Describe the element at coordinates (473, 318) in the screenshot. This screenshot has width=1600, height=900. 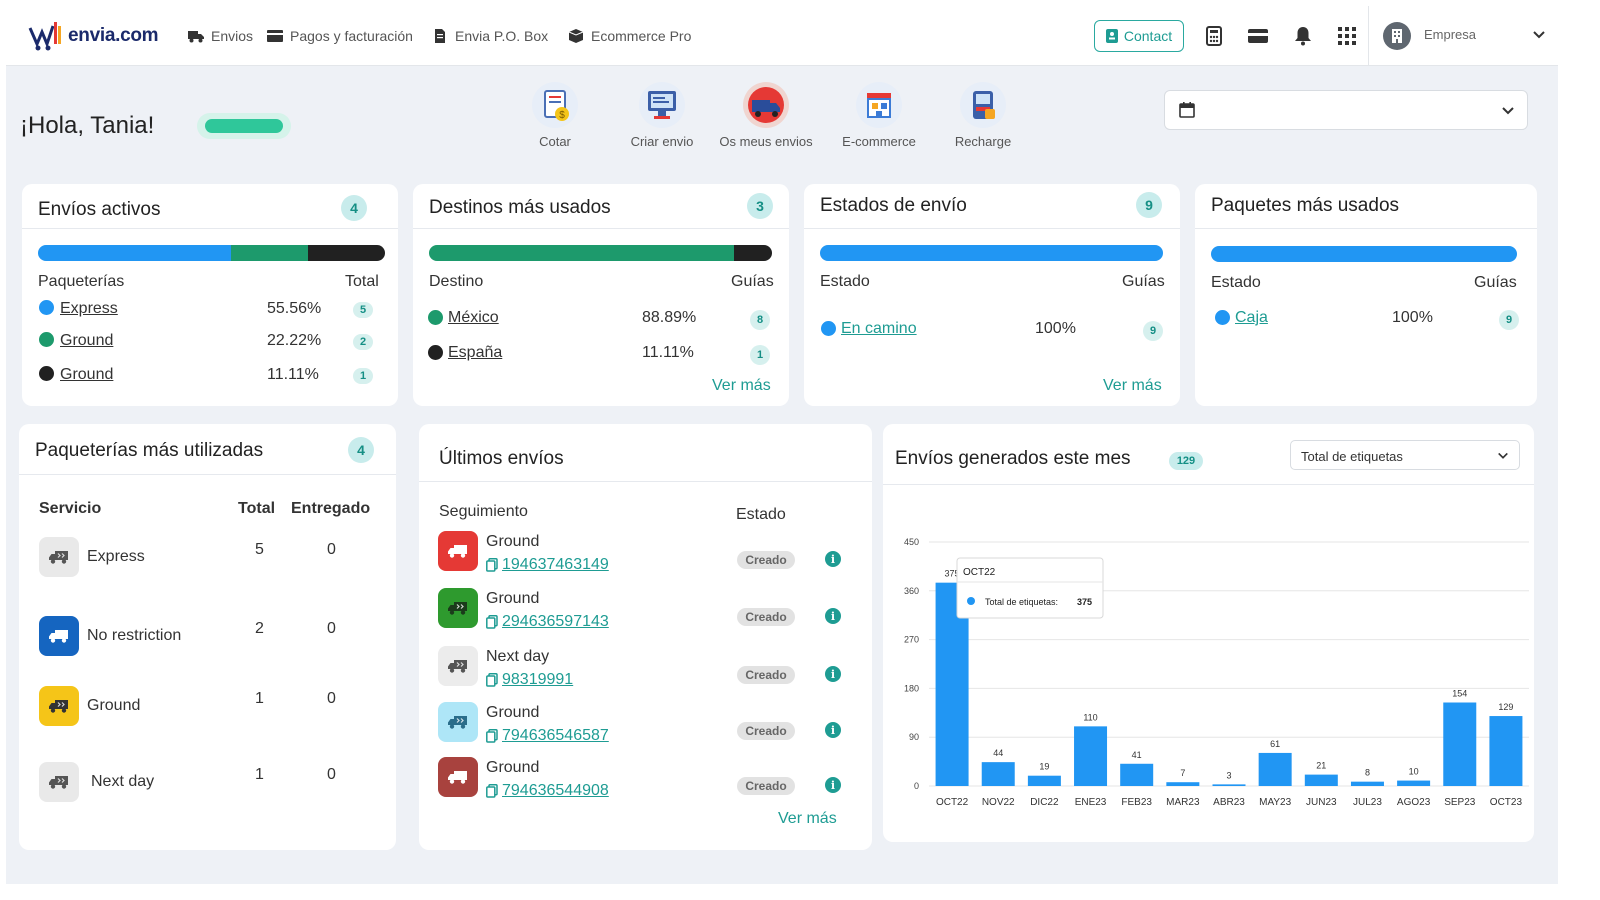
I see `destination-link-mexico: México` at that location.